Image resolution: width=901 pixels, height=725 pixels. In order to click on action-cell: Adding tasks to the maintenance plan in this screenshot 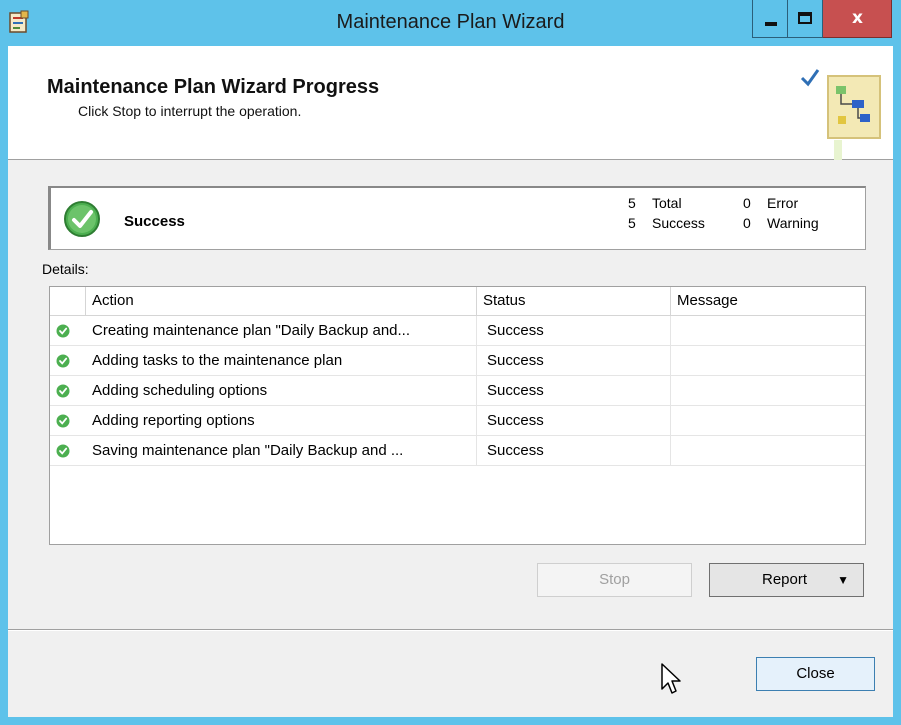, I will do `click(281, 361)`.